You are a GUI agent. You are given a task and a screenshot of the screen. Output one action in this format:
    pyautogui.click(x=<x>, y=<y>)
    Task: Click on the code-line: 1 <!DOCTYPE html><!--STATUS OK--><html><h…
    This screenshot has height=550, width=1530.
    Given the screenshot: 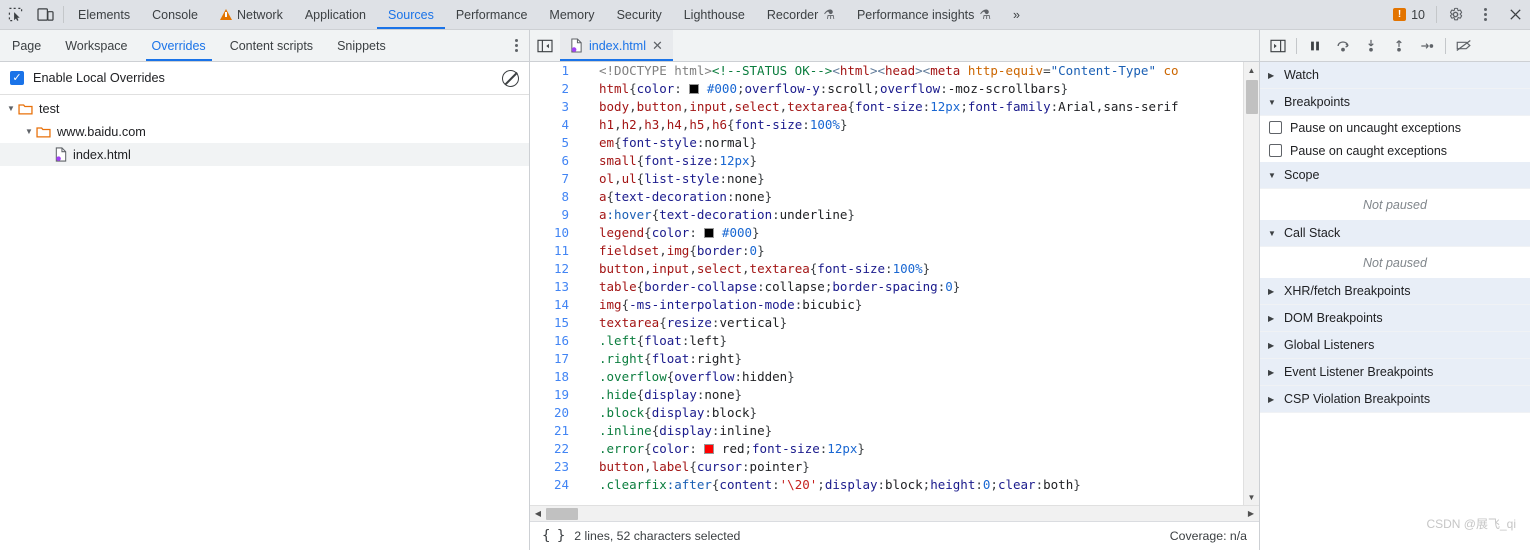 What is the action you would take?
    pyautogui.click(x=886, y=71)
    